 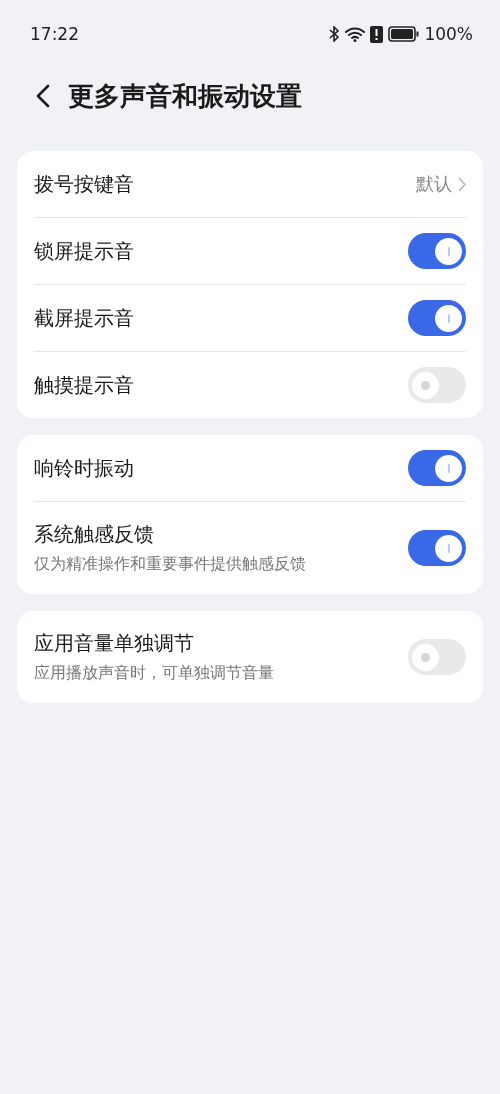 I want to click on chevron-right-icon, so click(x=462, y=184).